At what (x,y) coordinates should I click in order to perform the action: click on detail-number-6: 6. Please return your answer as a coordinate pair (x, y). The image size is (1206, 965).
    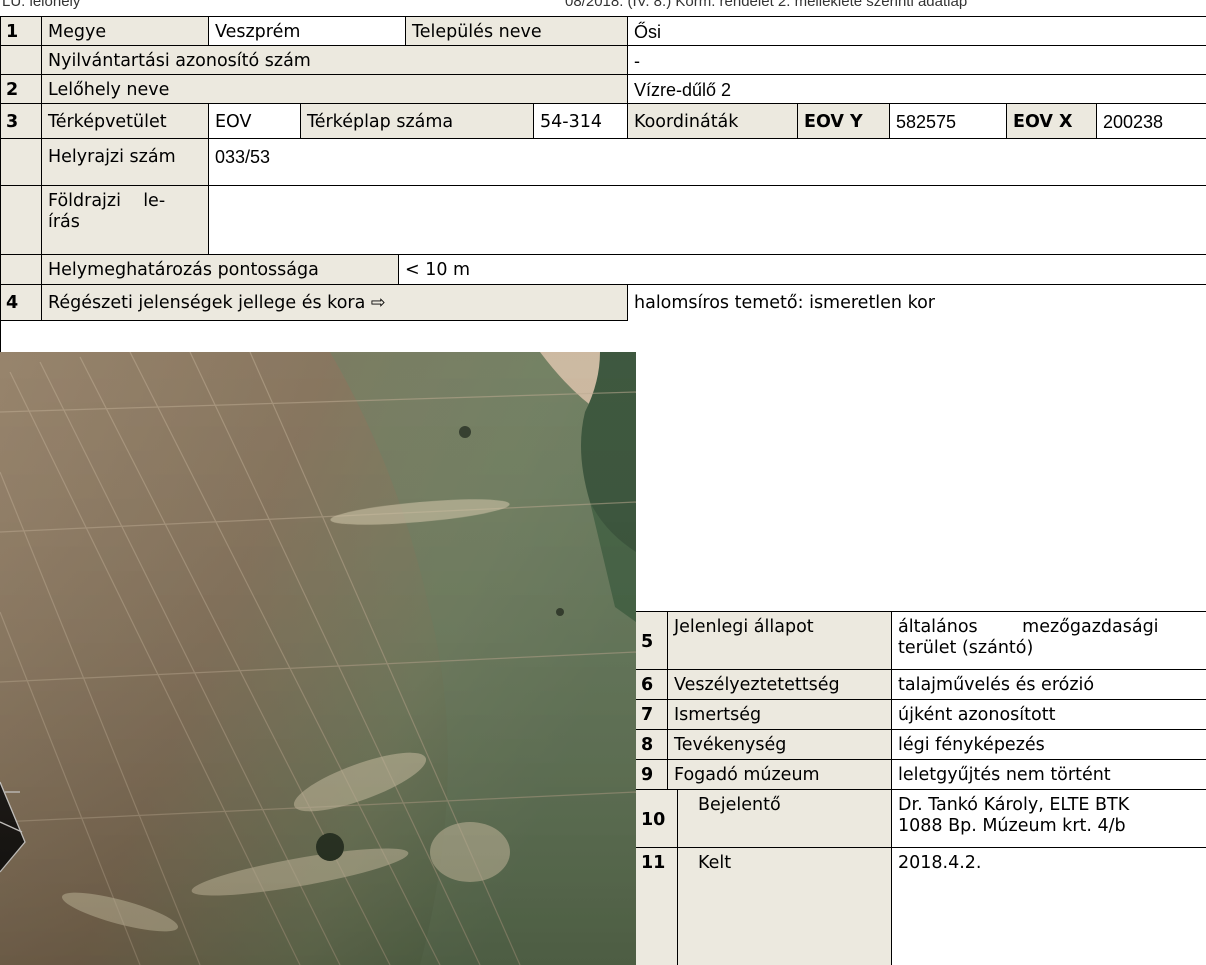
    Looking at the image, I should click on (652, 685).